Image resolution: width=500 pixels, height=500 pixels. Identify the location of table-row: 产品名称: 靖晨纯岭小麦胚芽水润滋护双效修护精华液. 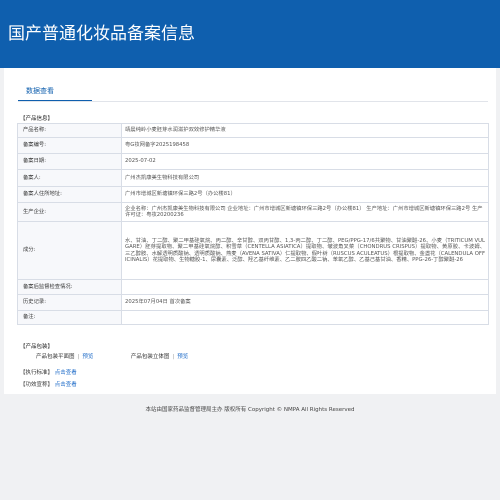
(253, 130).